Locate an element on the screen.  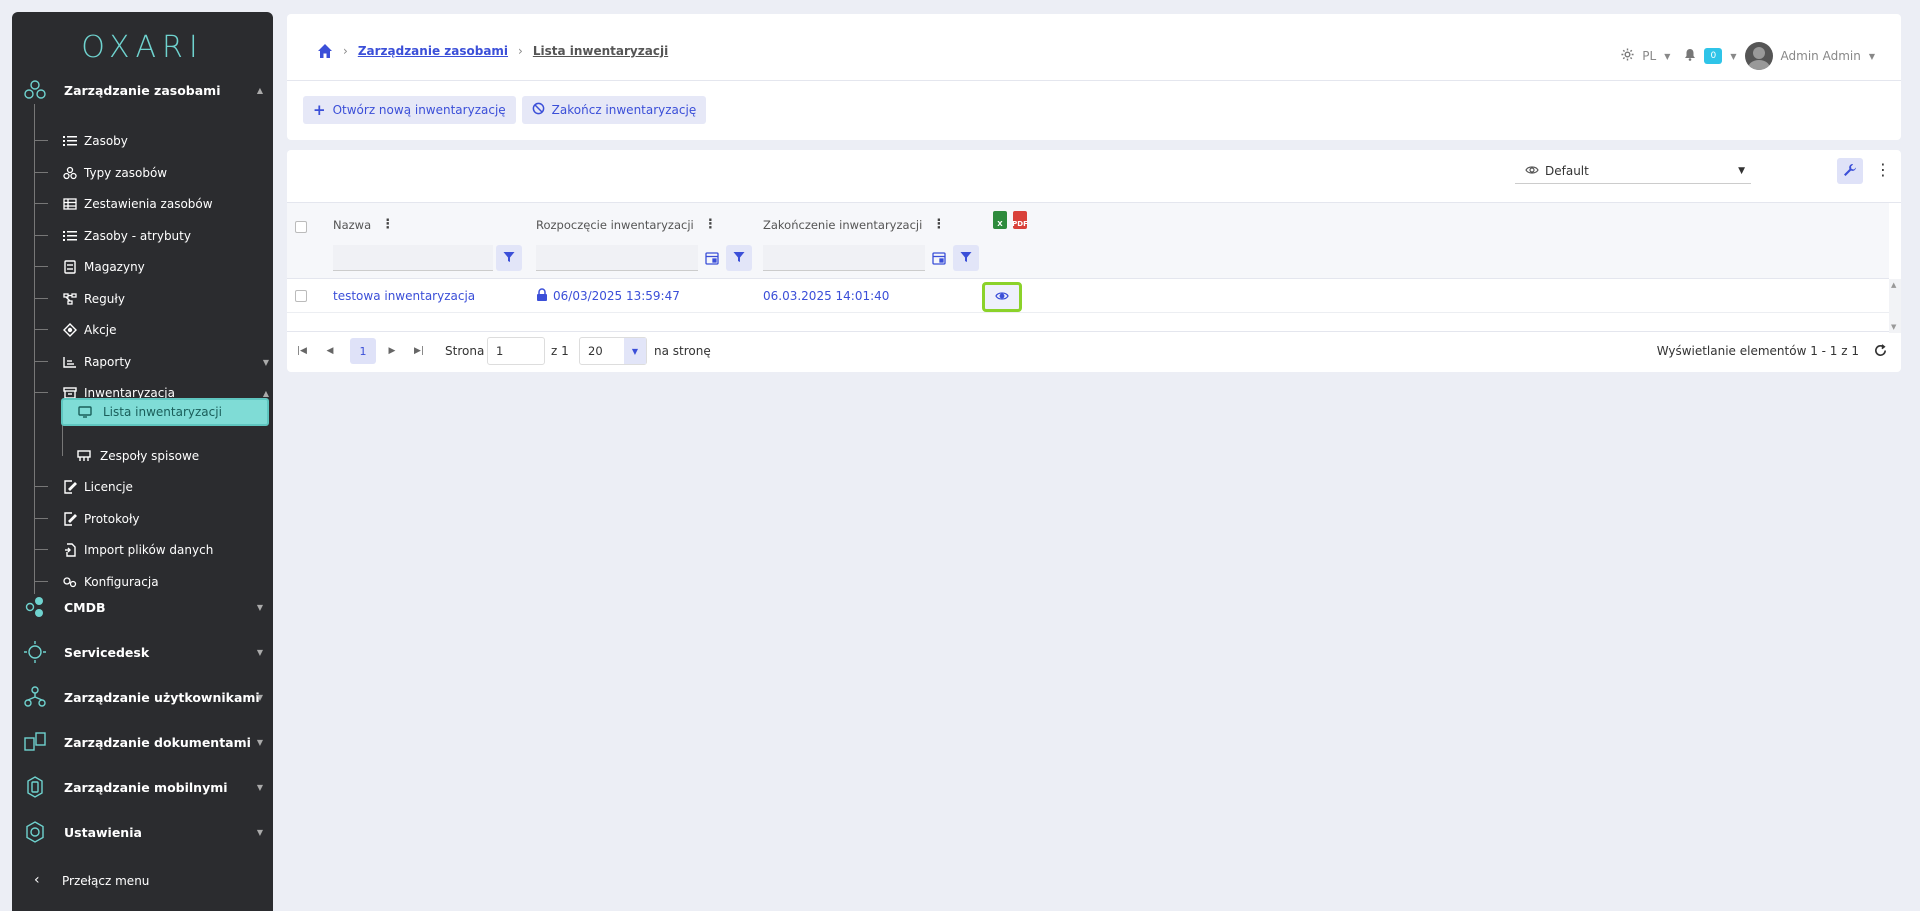
per-page-label: na stronę is located at coordinates (682, 351).